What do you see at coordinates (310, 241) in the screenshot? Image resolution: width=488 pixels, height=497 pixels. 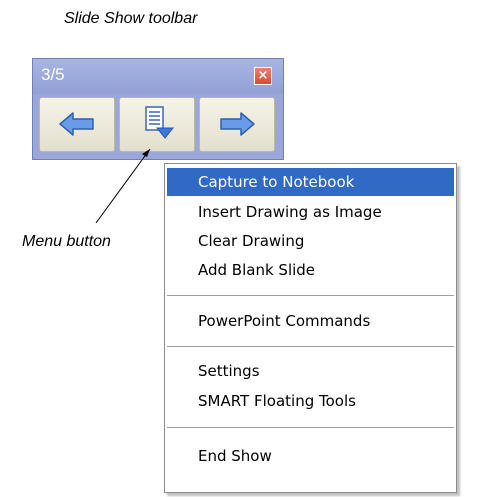 I see `menu-item-clear-drawing: Clear Drawing` at bounding box center [310, 241].